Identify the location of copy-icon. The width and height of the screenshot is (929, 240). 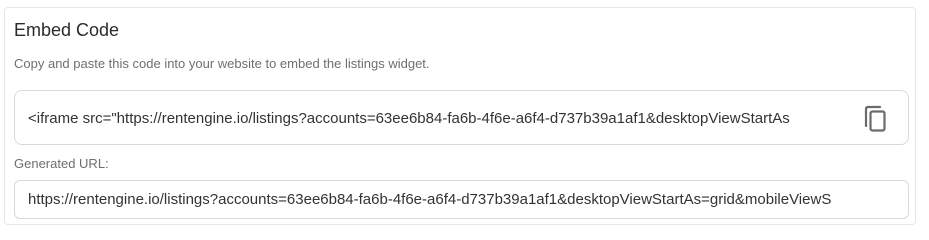
(875, 118).